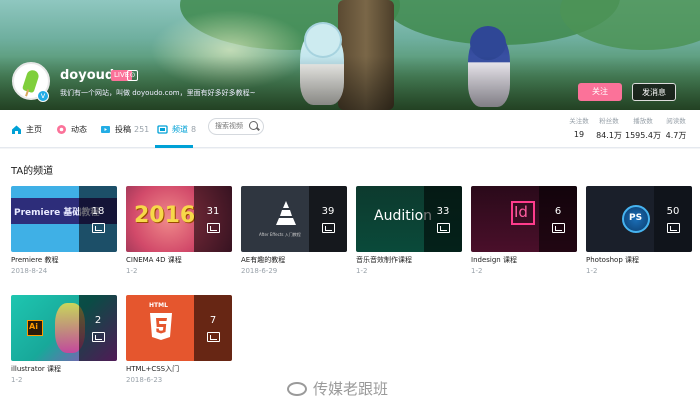 The height and width of the screenshot is (405, 700). Describe the element at coordinates (676, 135) in the screenshot. I see `stat-value: 4.7万` at that location.